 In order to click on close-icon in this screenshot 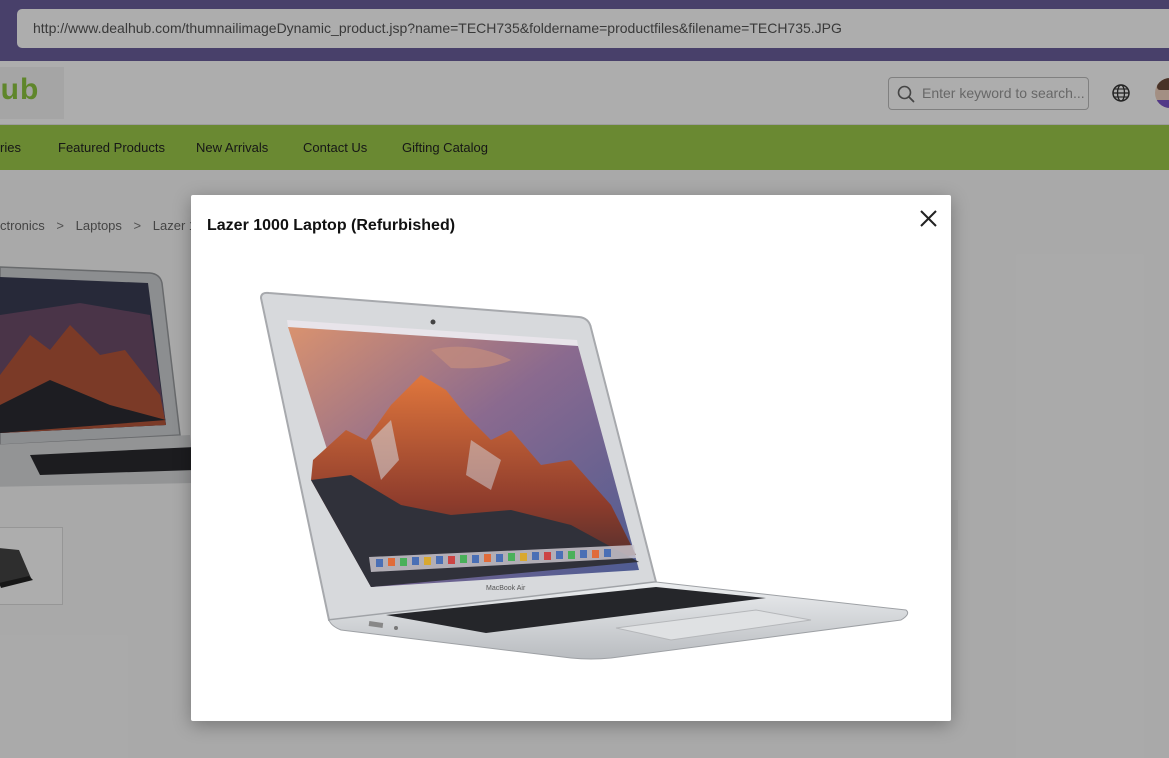, I will do `click(928, 218)`.